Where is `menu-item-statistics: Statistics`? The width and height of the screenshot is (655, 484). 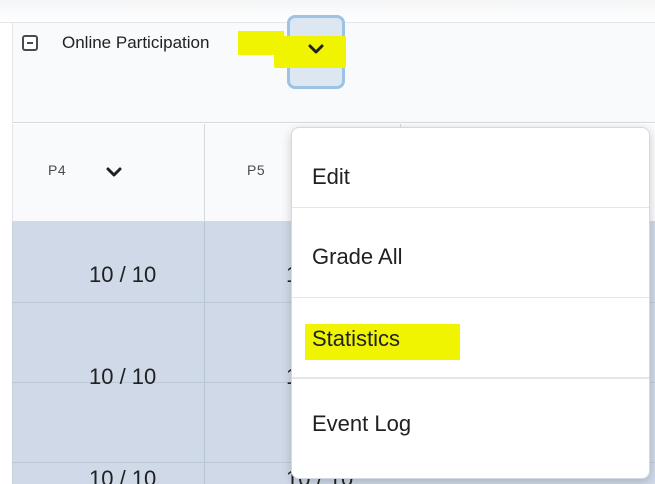
menu-item-statistics: Statistics is located at coordinates (470, 338).